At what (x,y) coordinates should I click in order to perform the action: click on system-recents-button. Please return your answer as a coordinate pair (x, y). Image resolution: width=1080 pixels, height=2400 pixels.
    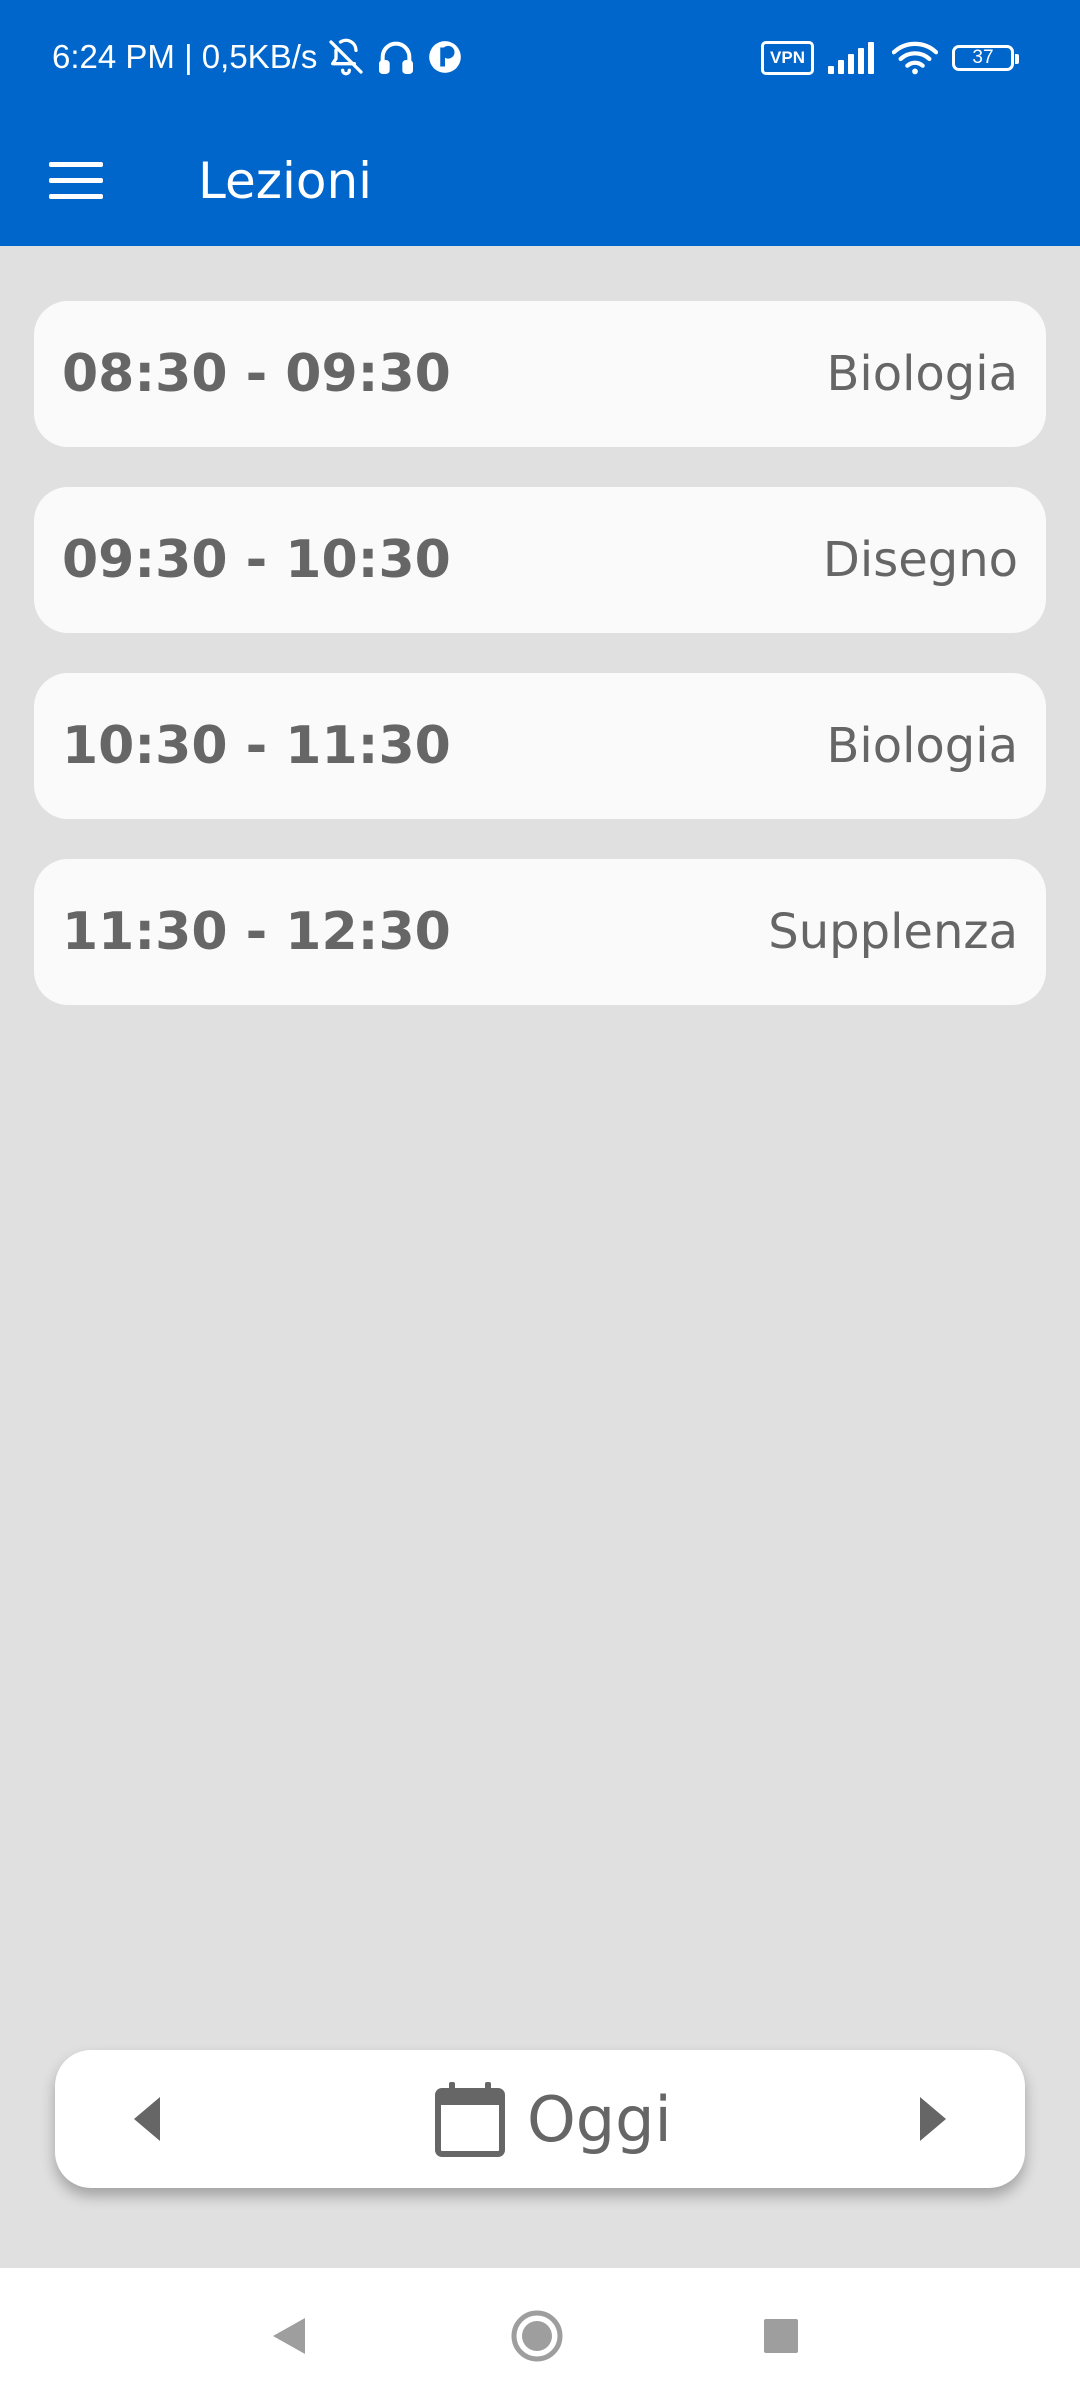
    Looking at the image, I should click on (781, 2336).